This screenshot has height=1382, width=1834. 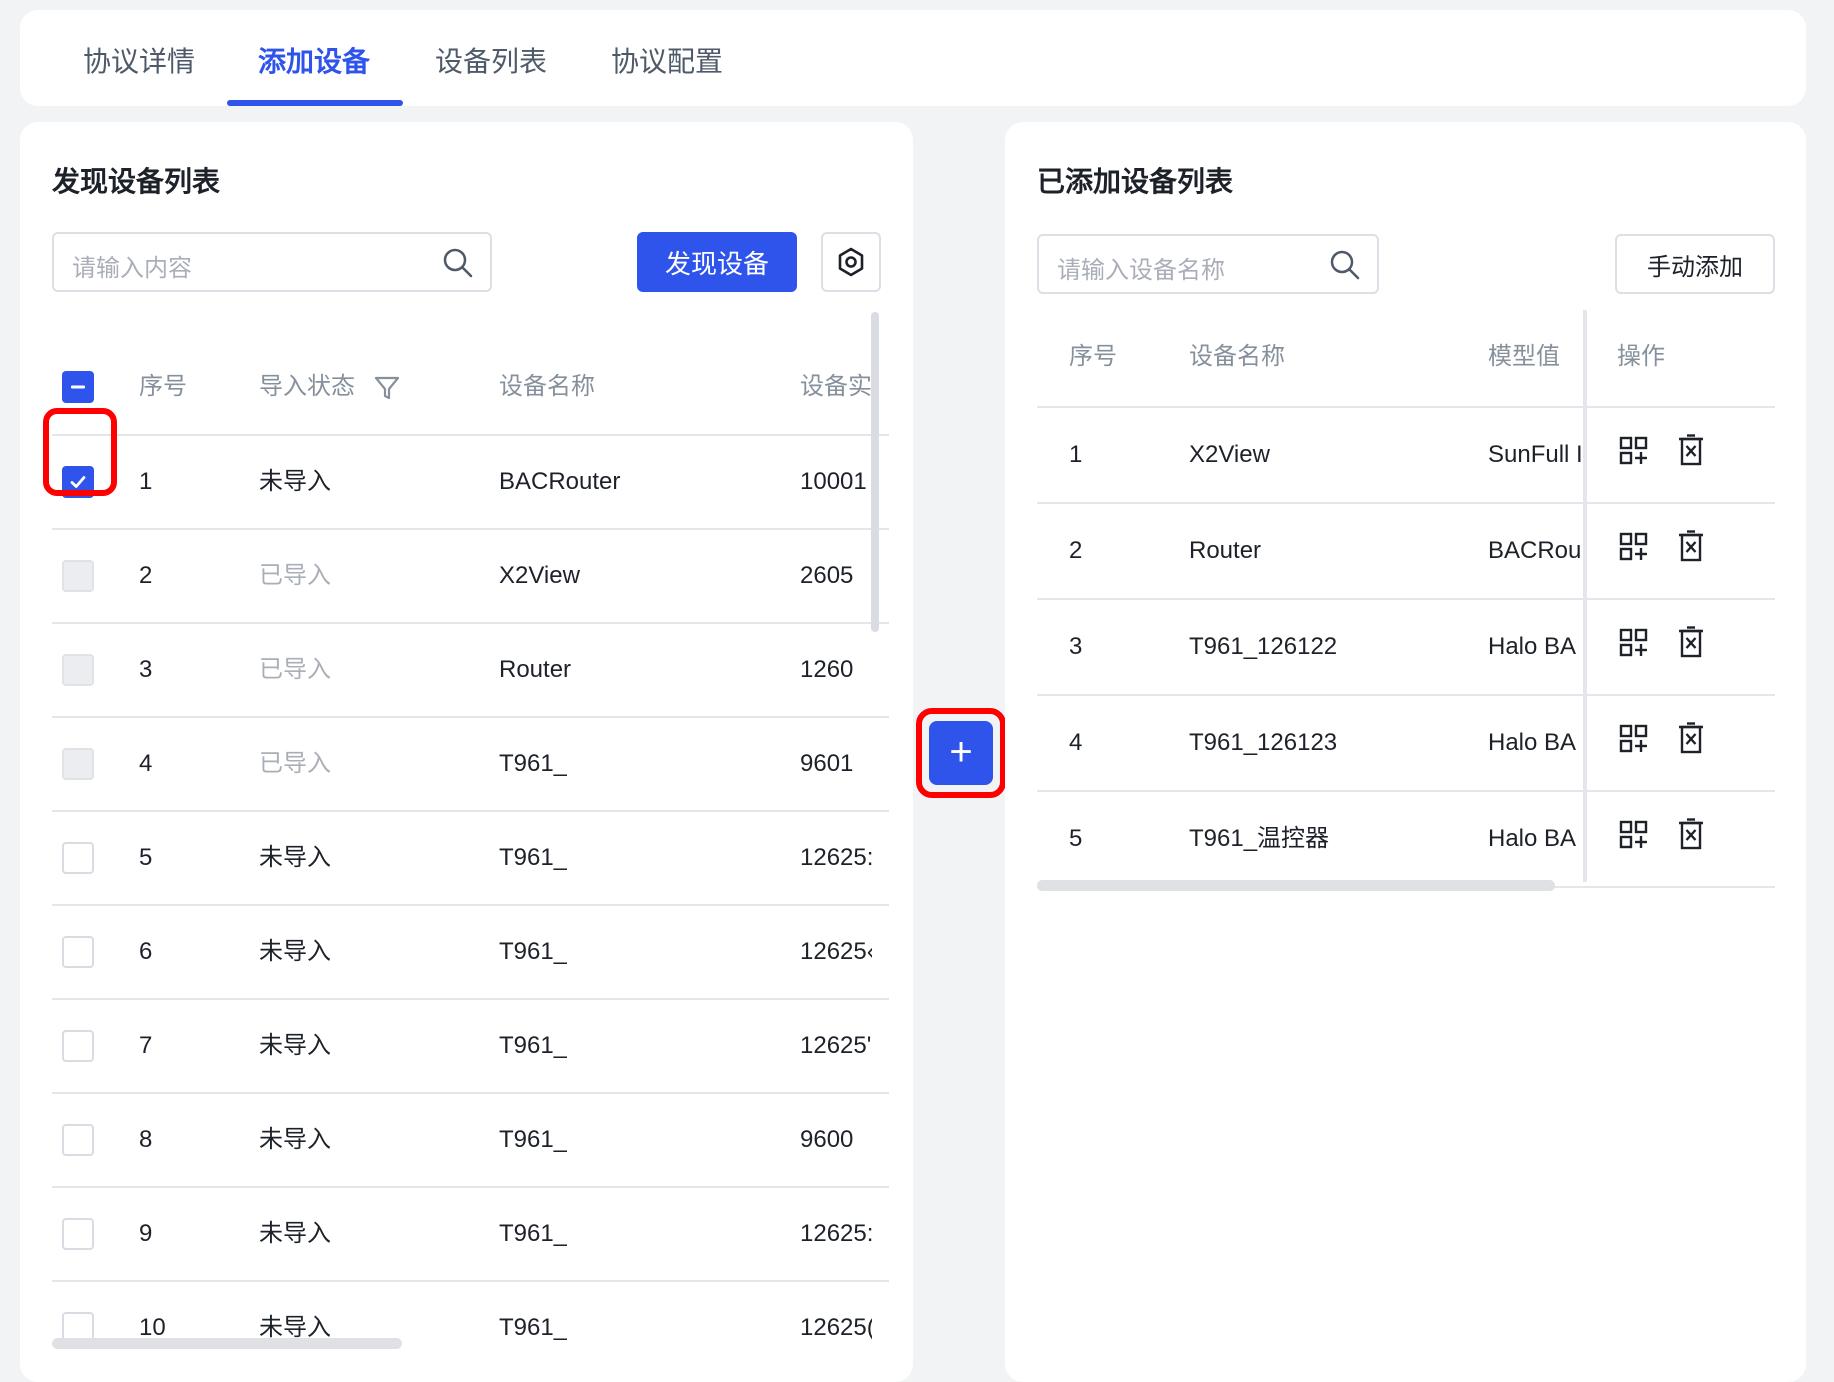 I want to click on filter-icon, so click(x=387, y=388).